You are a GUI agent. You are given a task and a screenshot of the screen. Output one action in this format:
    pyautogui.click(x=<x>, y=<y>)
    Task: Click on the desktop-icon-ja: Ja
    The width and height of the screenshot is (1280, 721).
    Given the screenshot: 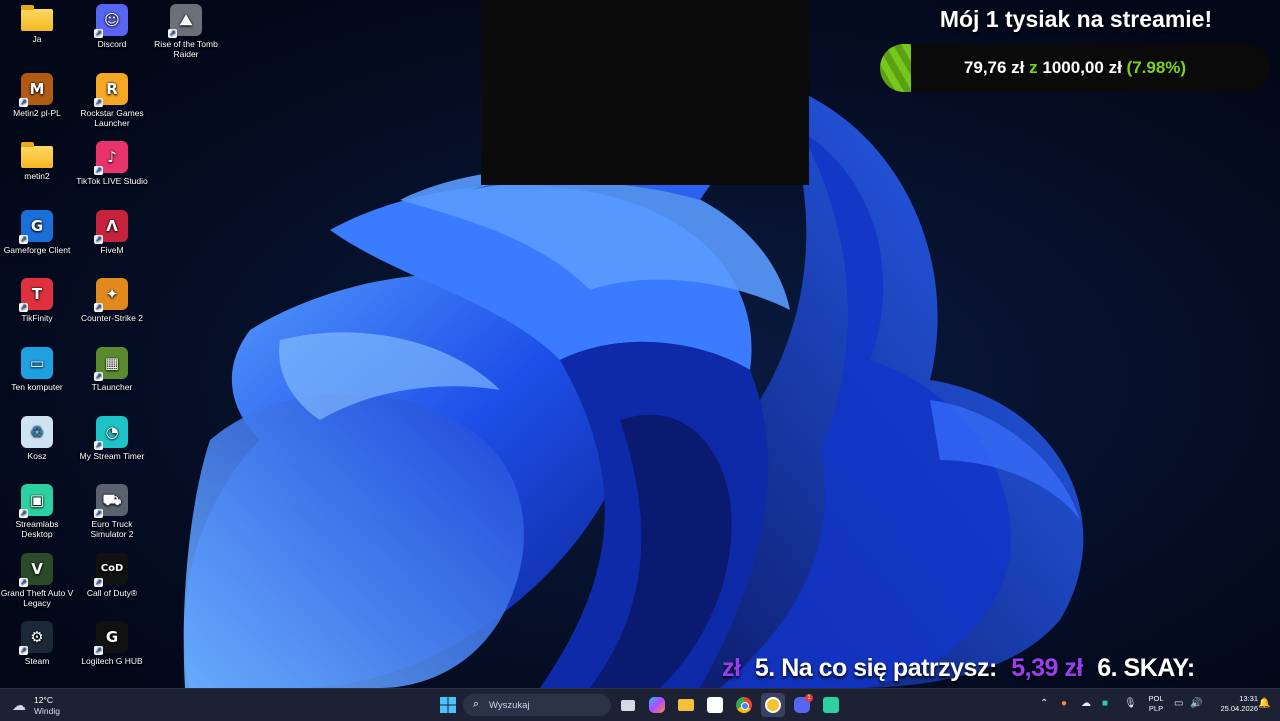 What is the action you would take?
    pyautogui.click(x=37, y=22)
    